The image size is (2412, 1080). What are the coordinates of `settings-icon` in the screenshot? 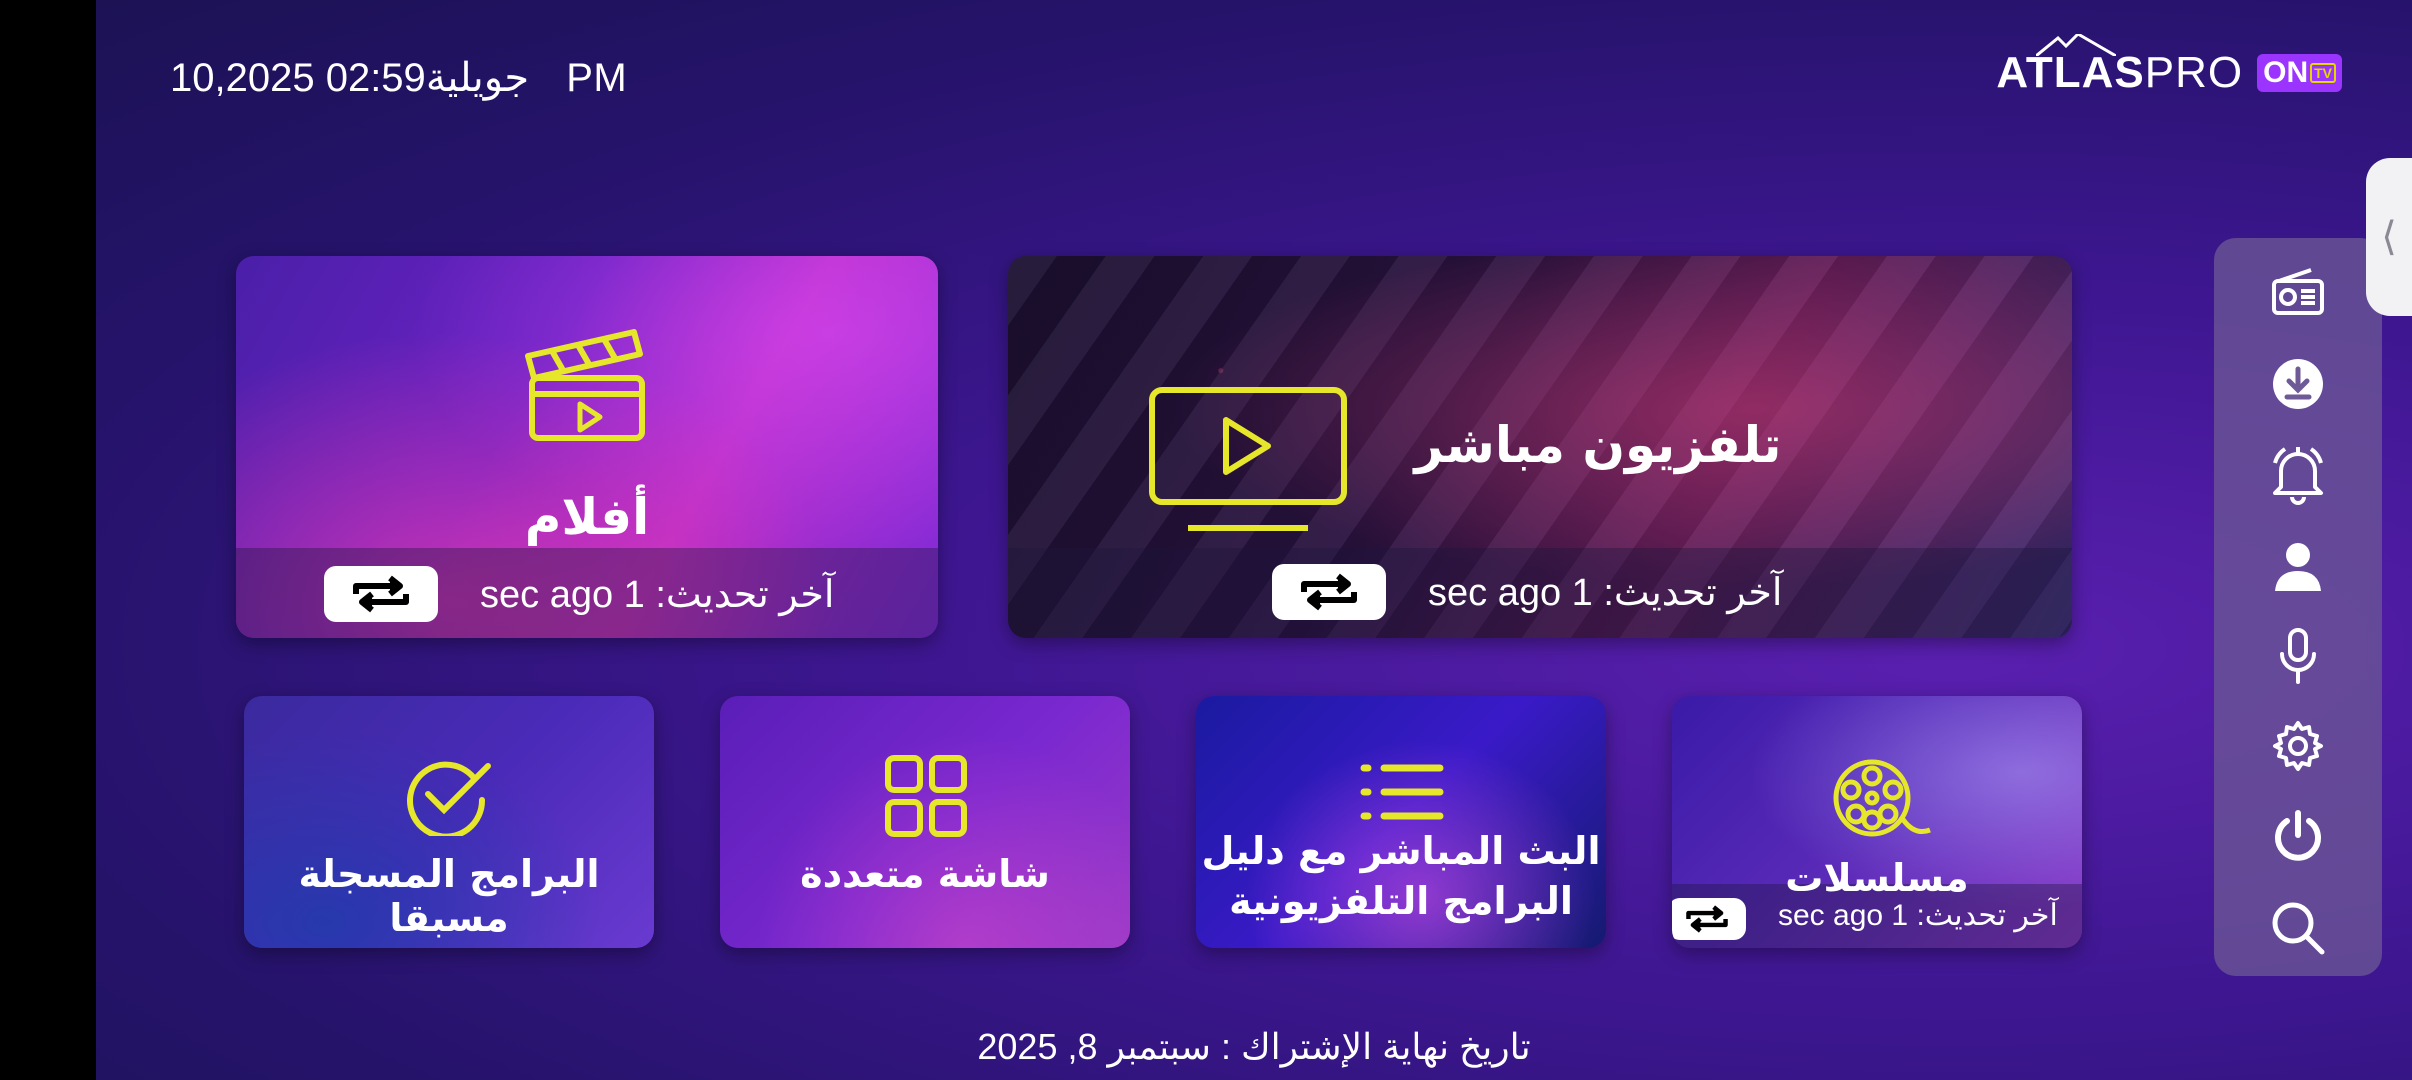 It's located at (2298, 746).